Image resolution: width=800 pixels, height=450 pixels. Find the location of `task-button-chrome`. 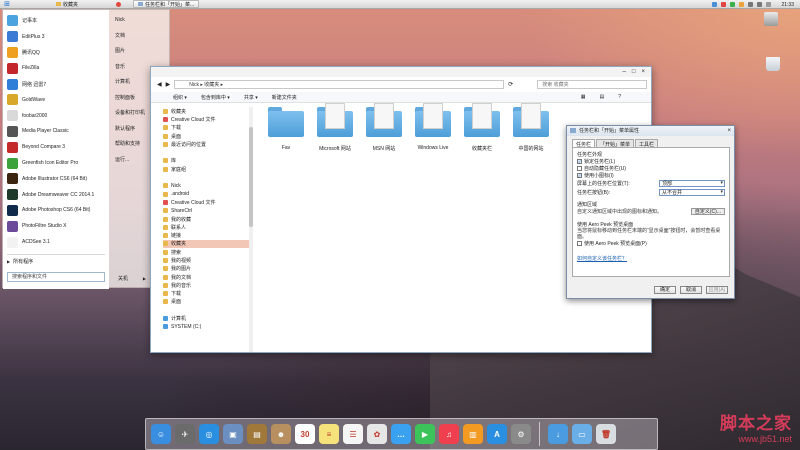

task-button-chrome is located at coordinates (118, 4).